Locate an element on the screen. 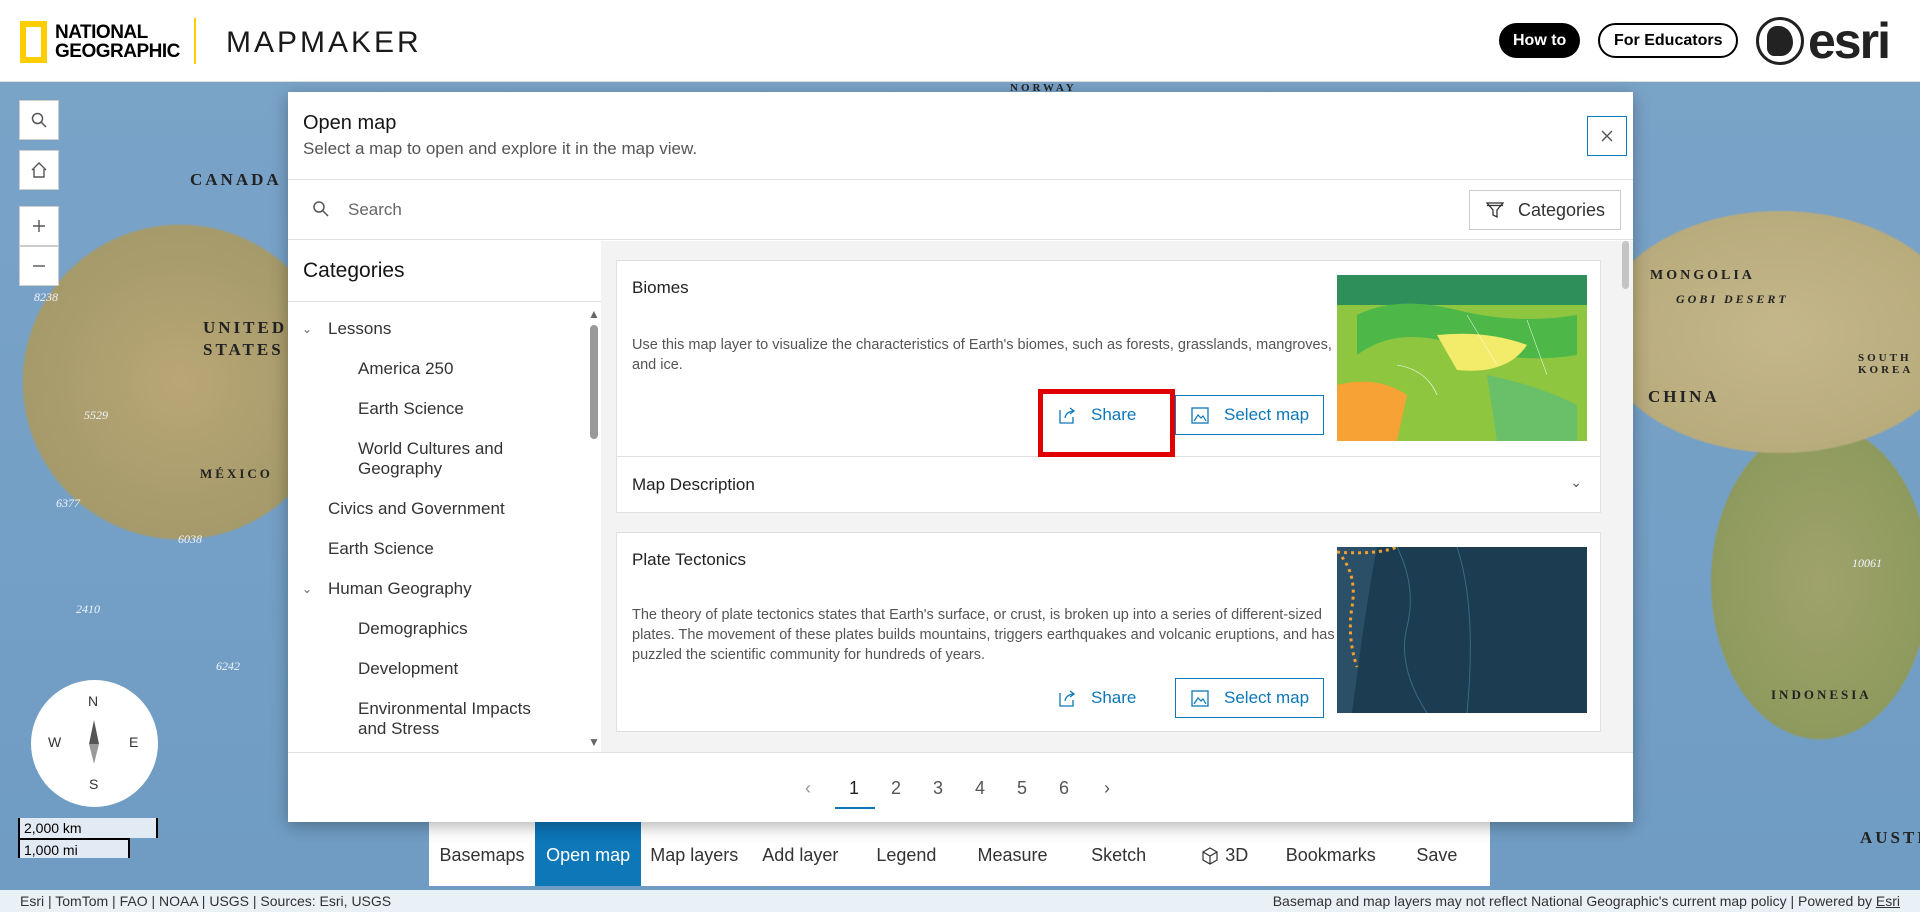 This screenshot has height=912, width=1920. category-environmental-impacts: Environmental Impacts and Stress is located at coordinates (444, 719).